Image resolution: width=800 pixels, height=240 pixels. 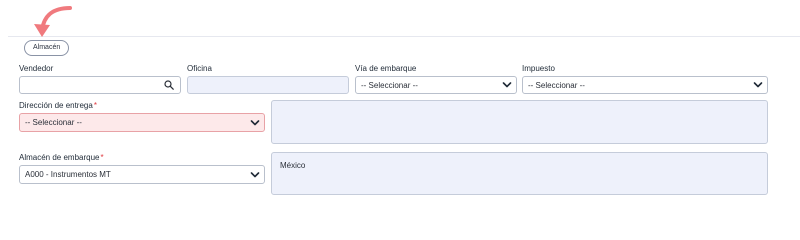 I want to click on vendedor-input, so click(x=100, y=85).